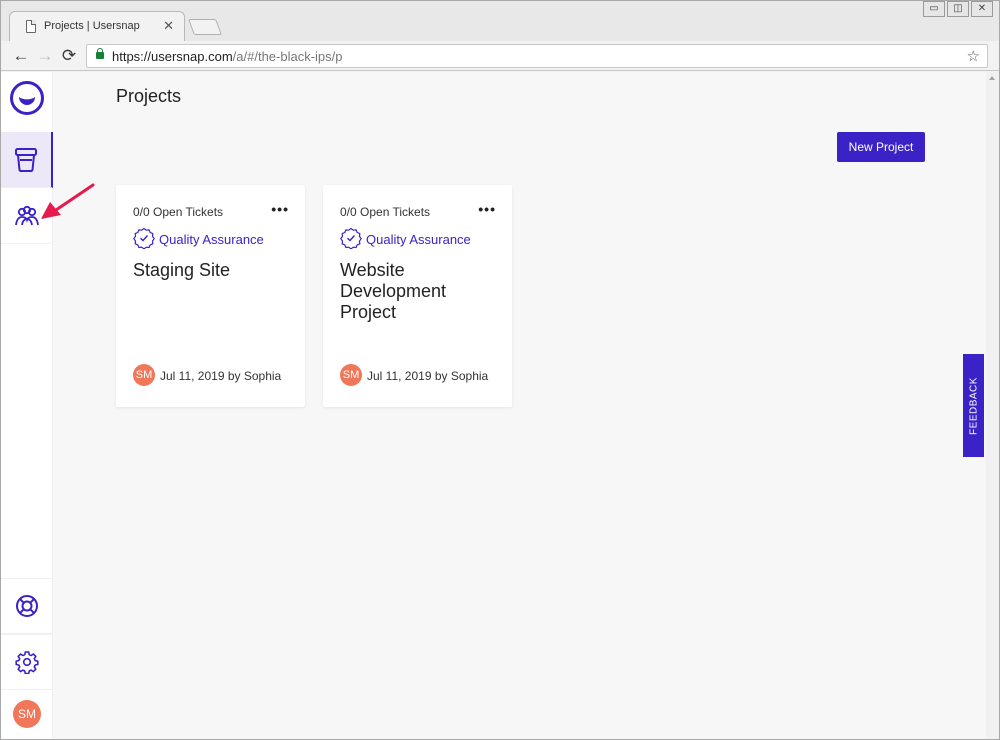 The image size is (1000, 740). I want to click on feedback-tab: FEEDBACK, so click(973, 405).